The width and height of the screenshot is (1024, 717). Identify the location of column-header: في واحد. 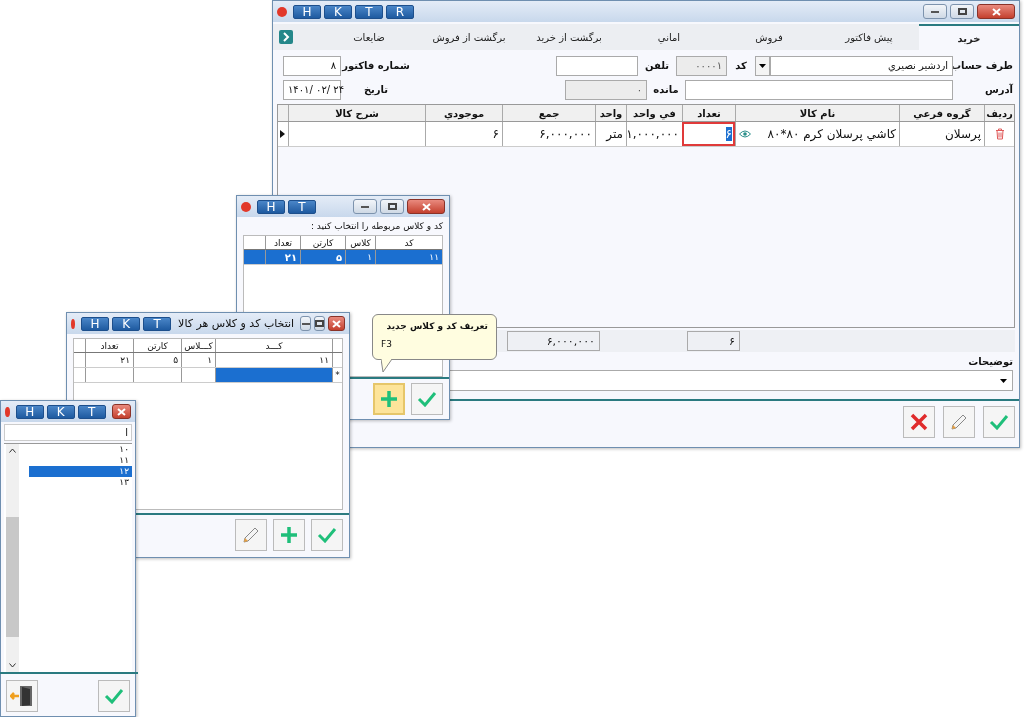
(654, 113).